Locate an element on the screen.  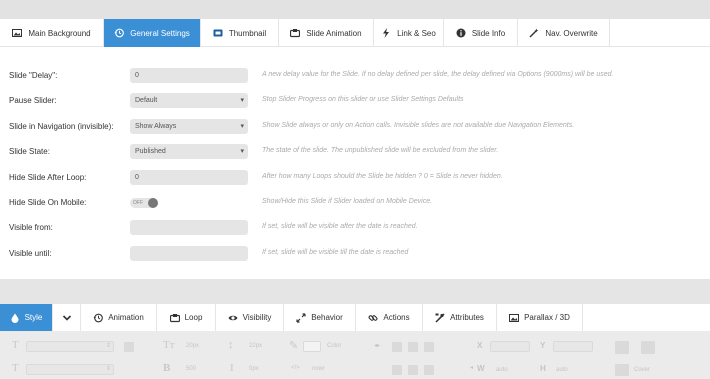
tab-loop: Loop is located at coordinates (186, 317).